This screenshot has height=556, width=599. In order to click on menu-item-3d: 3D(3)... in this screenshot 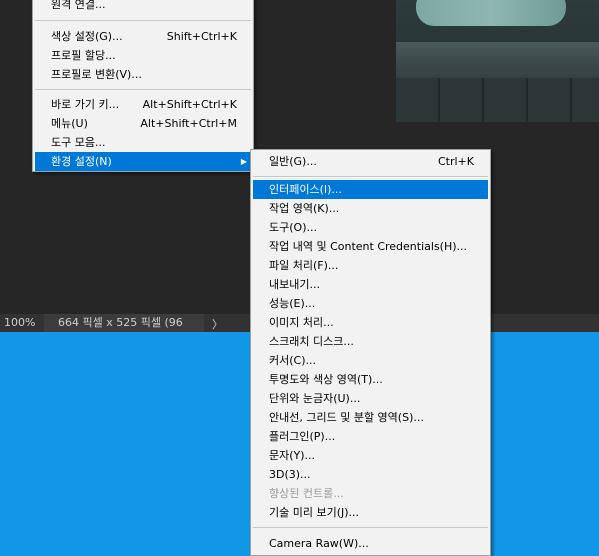, I will do `click(370, 474)`.